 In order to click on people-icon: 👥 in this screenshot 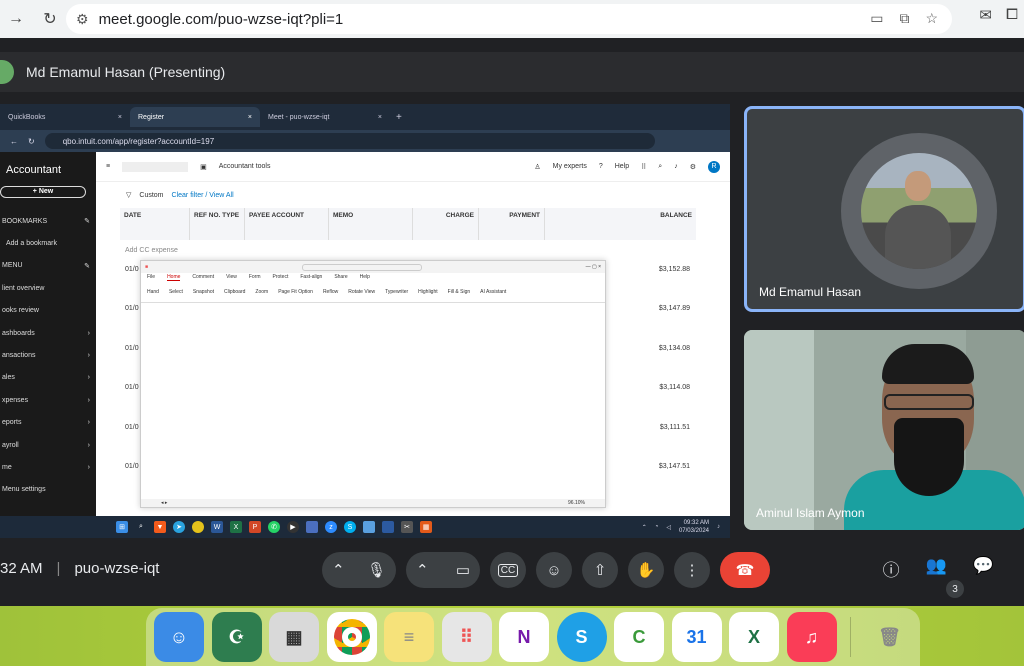, I will do `click(936, 568)`.